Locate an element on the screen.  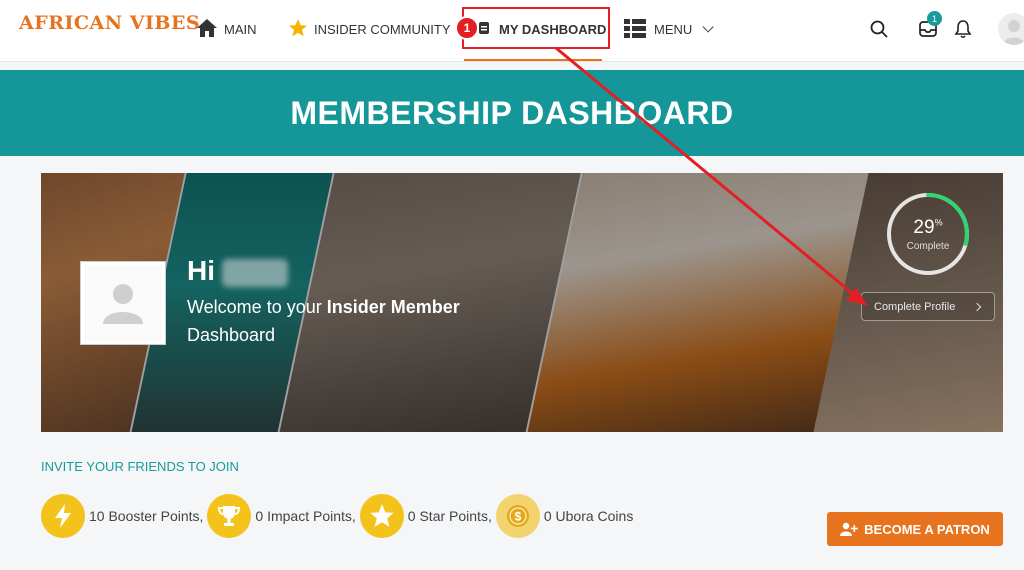
welcome-suffix: Dashboard is located at coordinates (231, 335).